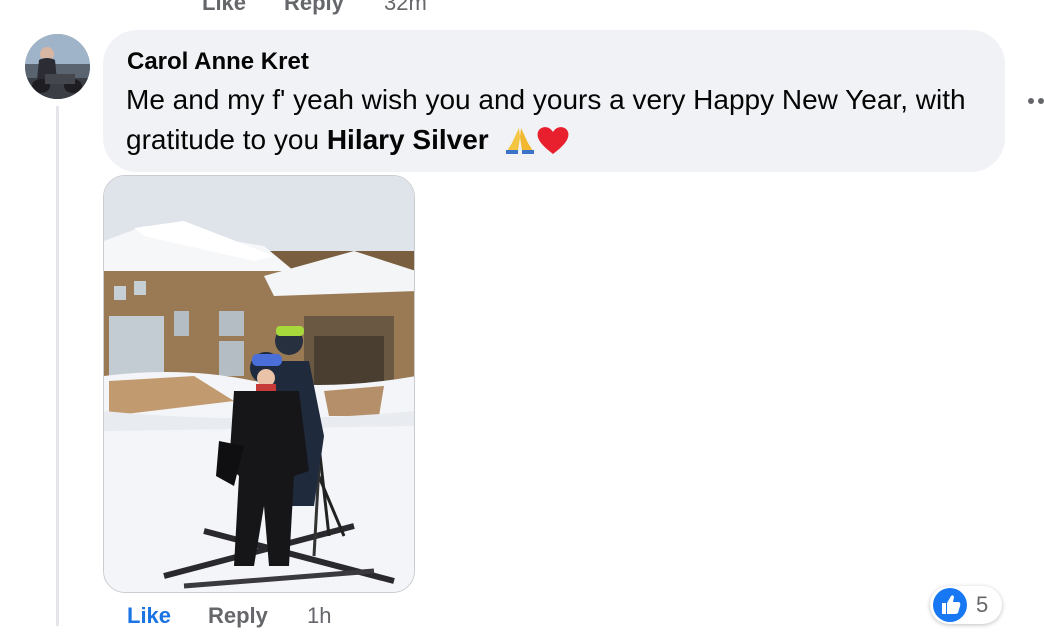  Describe the element at coordinates (149, 616) in the screenshot. I see `like-link: Like` at that location.